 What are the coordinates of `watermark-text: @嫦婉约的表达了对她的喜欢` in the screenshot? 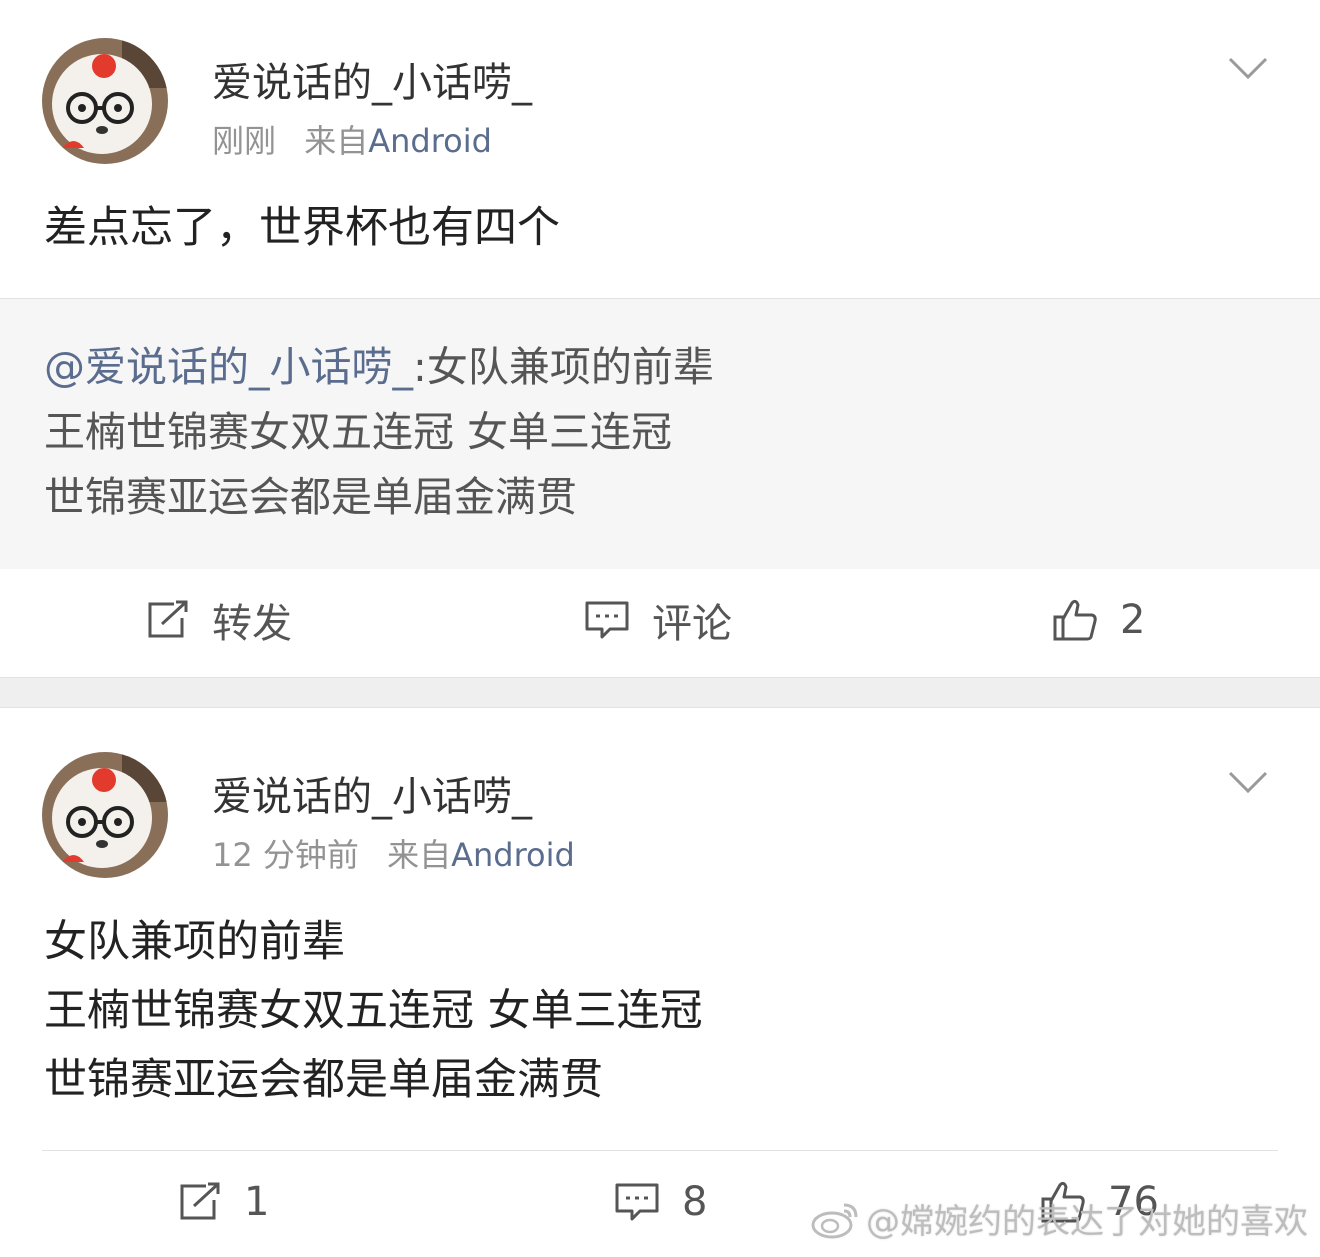 It's located at (1087, 1222).